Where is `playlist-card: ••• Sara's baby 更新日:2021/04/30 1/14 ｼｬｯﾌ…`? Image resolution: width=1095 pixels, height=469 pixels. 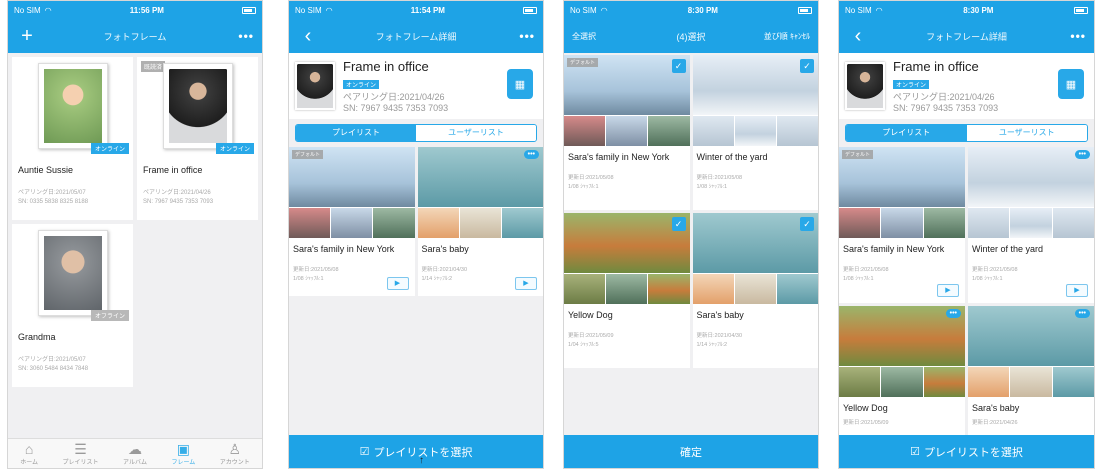 playlist-card: ••• Sara's baby 更新日:2021/04/30 1/14 ｼｬｯﾌ… is located at coordinates (480, 221).